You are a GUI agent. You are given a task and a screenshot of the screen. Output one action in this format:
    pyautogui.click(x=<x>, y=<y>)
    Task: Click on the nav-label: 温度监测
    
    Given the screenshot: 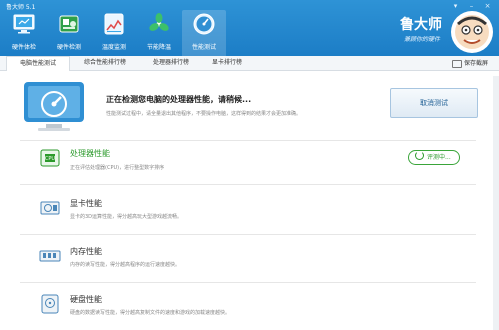 What is the action you would take?
    pyautogui.click(x=113, y=47)
    